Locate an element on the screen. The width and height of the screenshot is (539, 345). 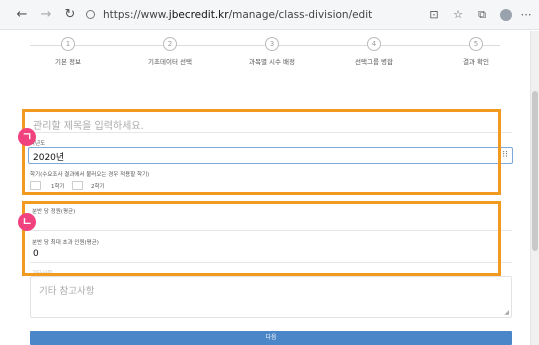
annotation-marker-2: ㄴ is located at coordinates (27, 222).